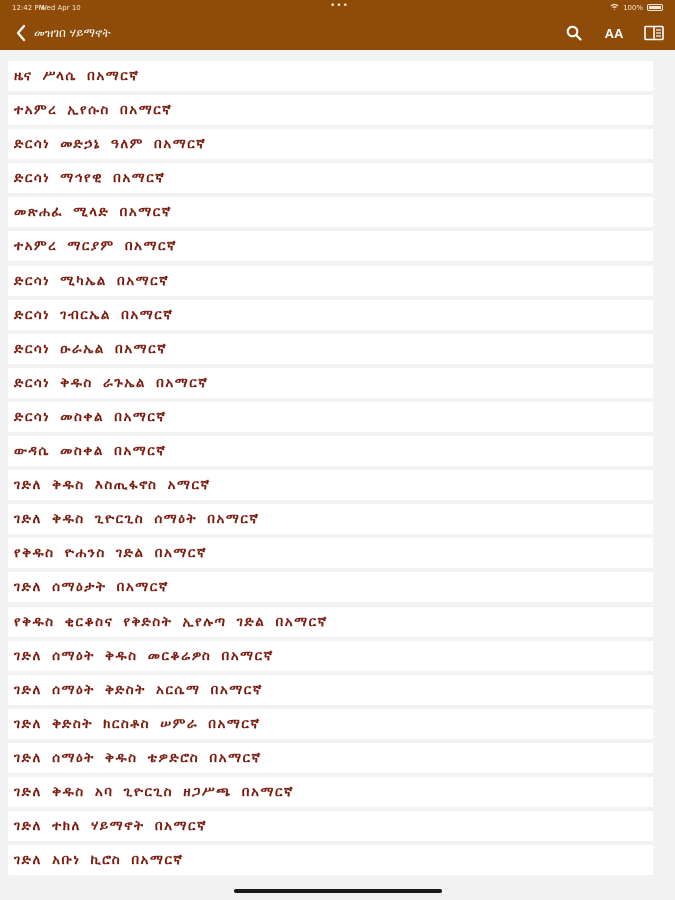 The width and height of the screenshot is (675, 900). What do you see at coordinates (337, 33) in the screenshot?
I see `nav-bar: መዝገበ ሃይማኖት AA` at bounding box center [337, 33].